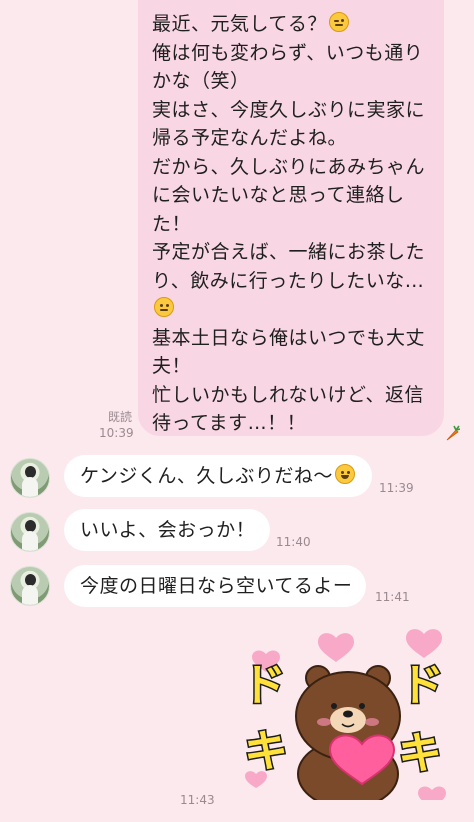  Describe the element at coordinates (291, 24) in the screenshot. I see `message-line: 最近、元気してる？` at that location.